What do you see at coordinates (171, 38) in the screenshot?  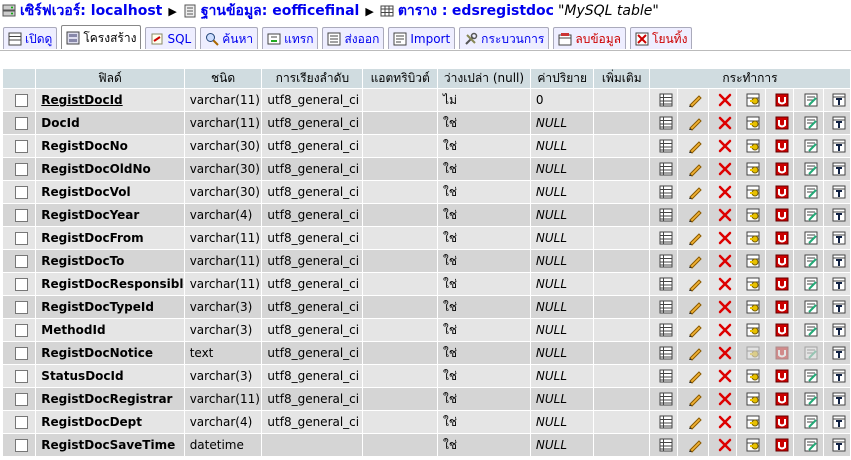 I see `tab-sql: SQL` at bounding box center [171, 38].